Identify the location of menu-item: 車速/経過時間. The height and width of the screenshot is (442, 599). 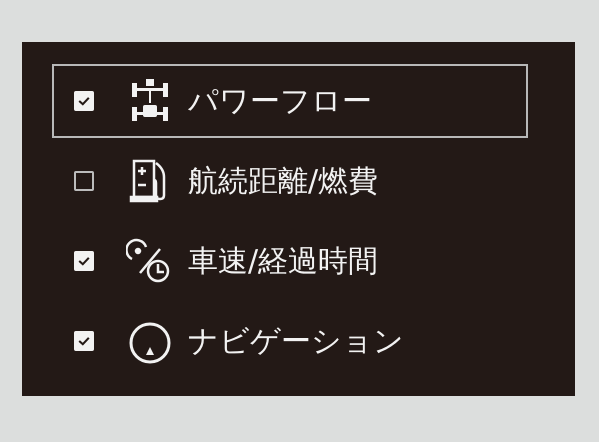
(290, 261).